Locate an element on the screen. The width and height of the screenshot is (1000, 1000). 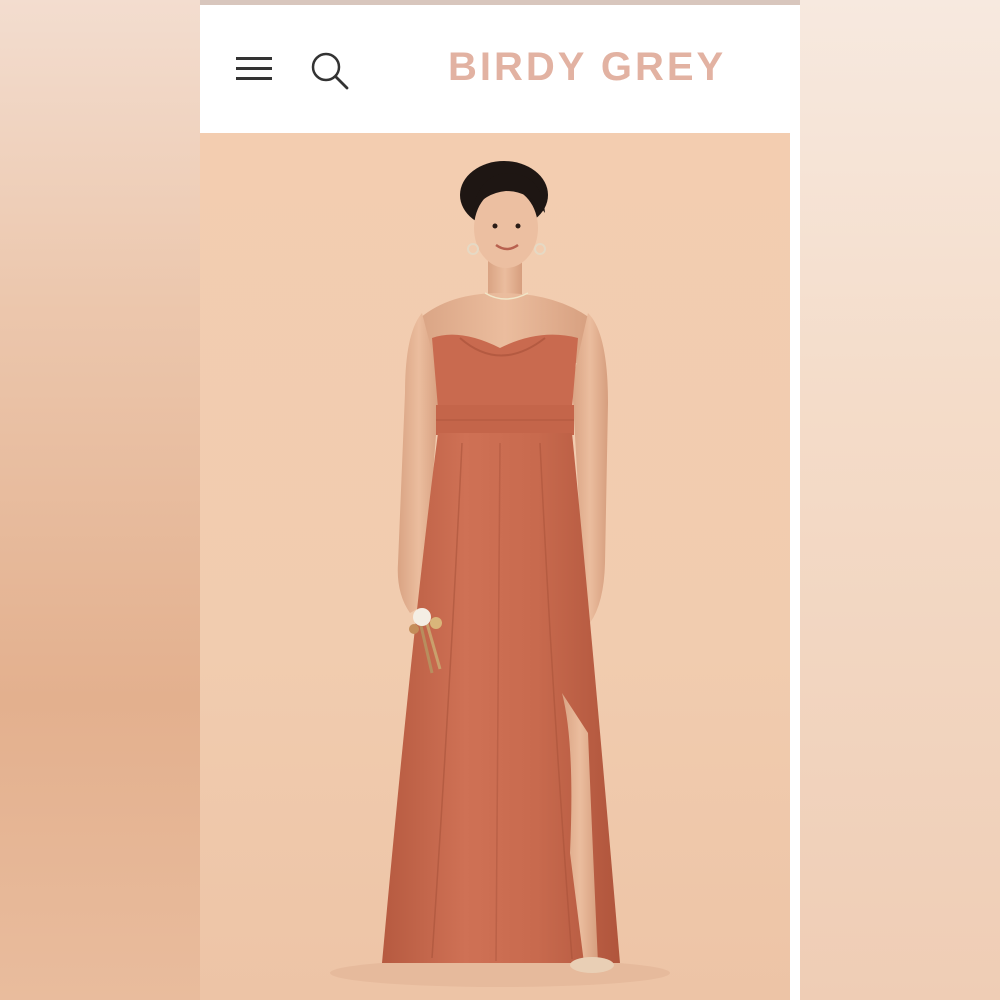
hamburger-menu-icon is located at coordinates (255, 69).